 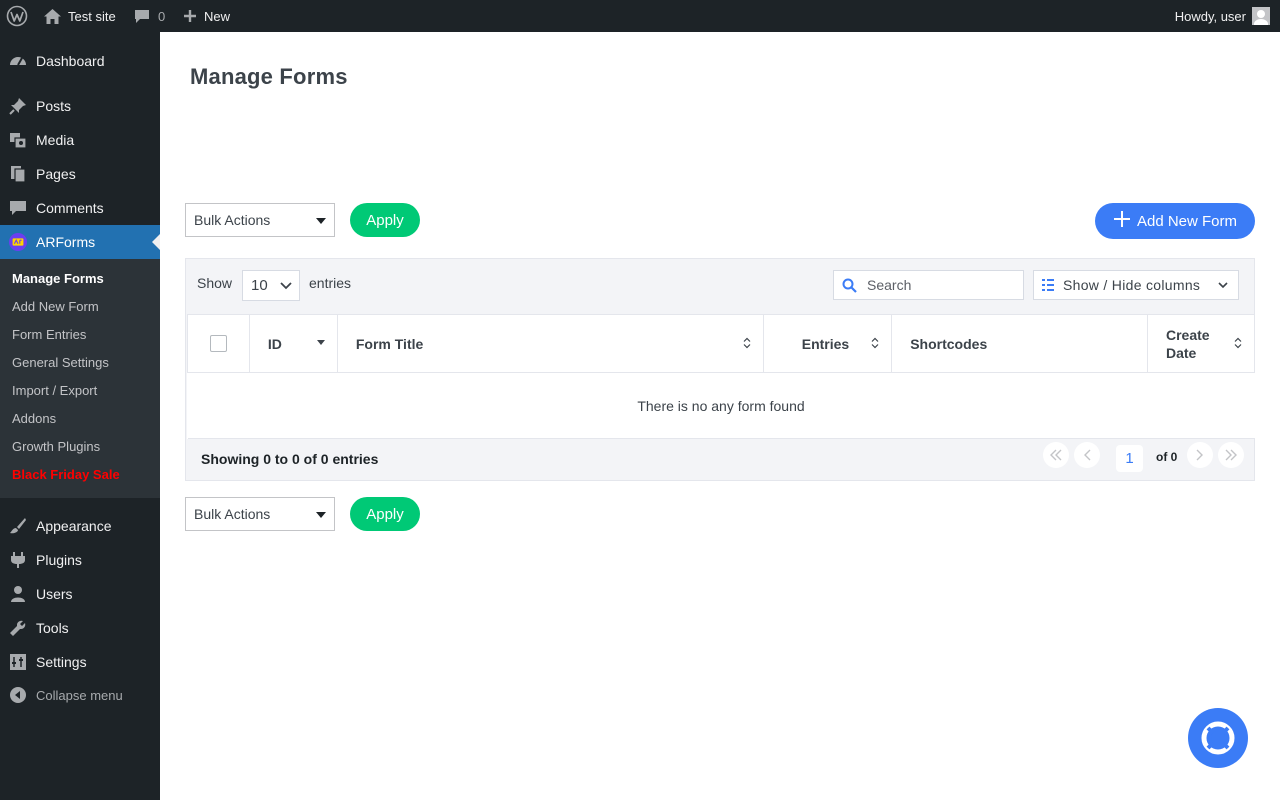 I want to click on help-button, so click(x=1218, y=738).